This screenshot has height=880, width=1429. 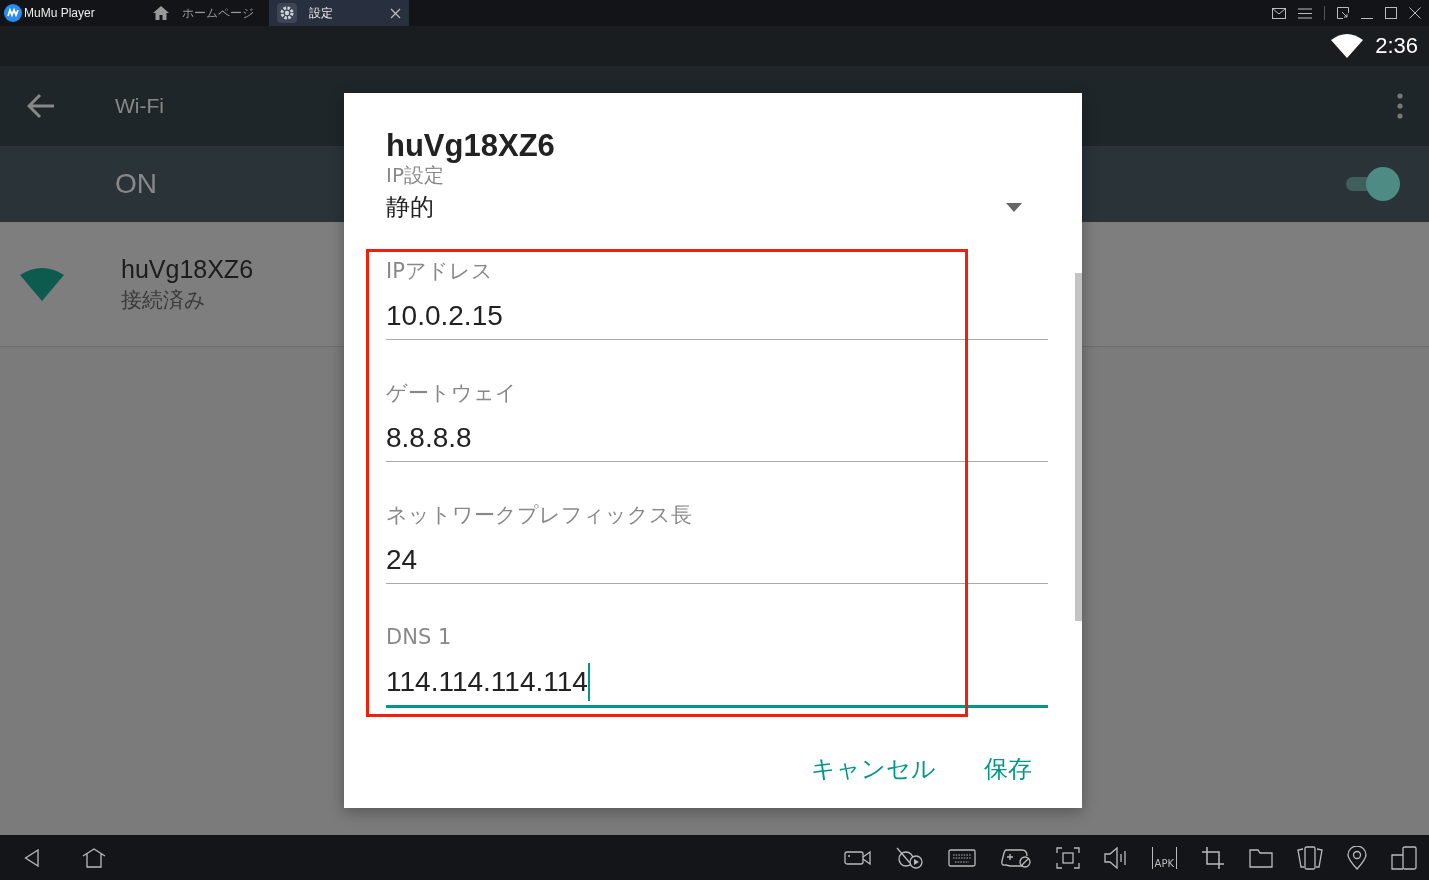 I want to click on field-label: IPアドレス, so click(x=439, y=271).